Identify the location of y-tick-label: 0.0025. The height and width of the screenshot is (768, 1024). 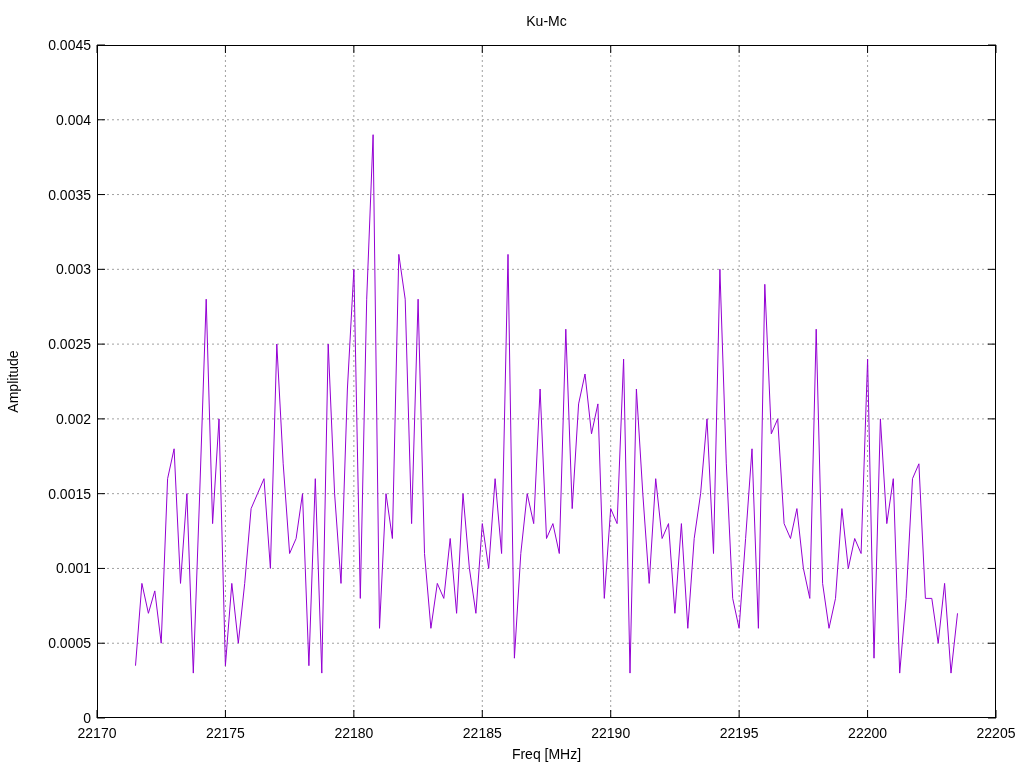
(69, 344).